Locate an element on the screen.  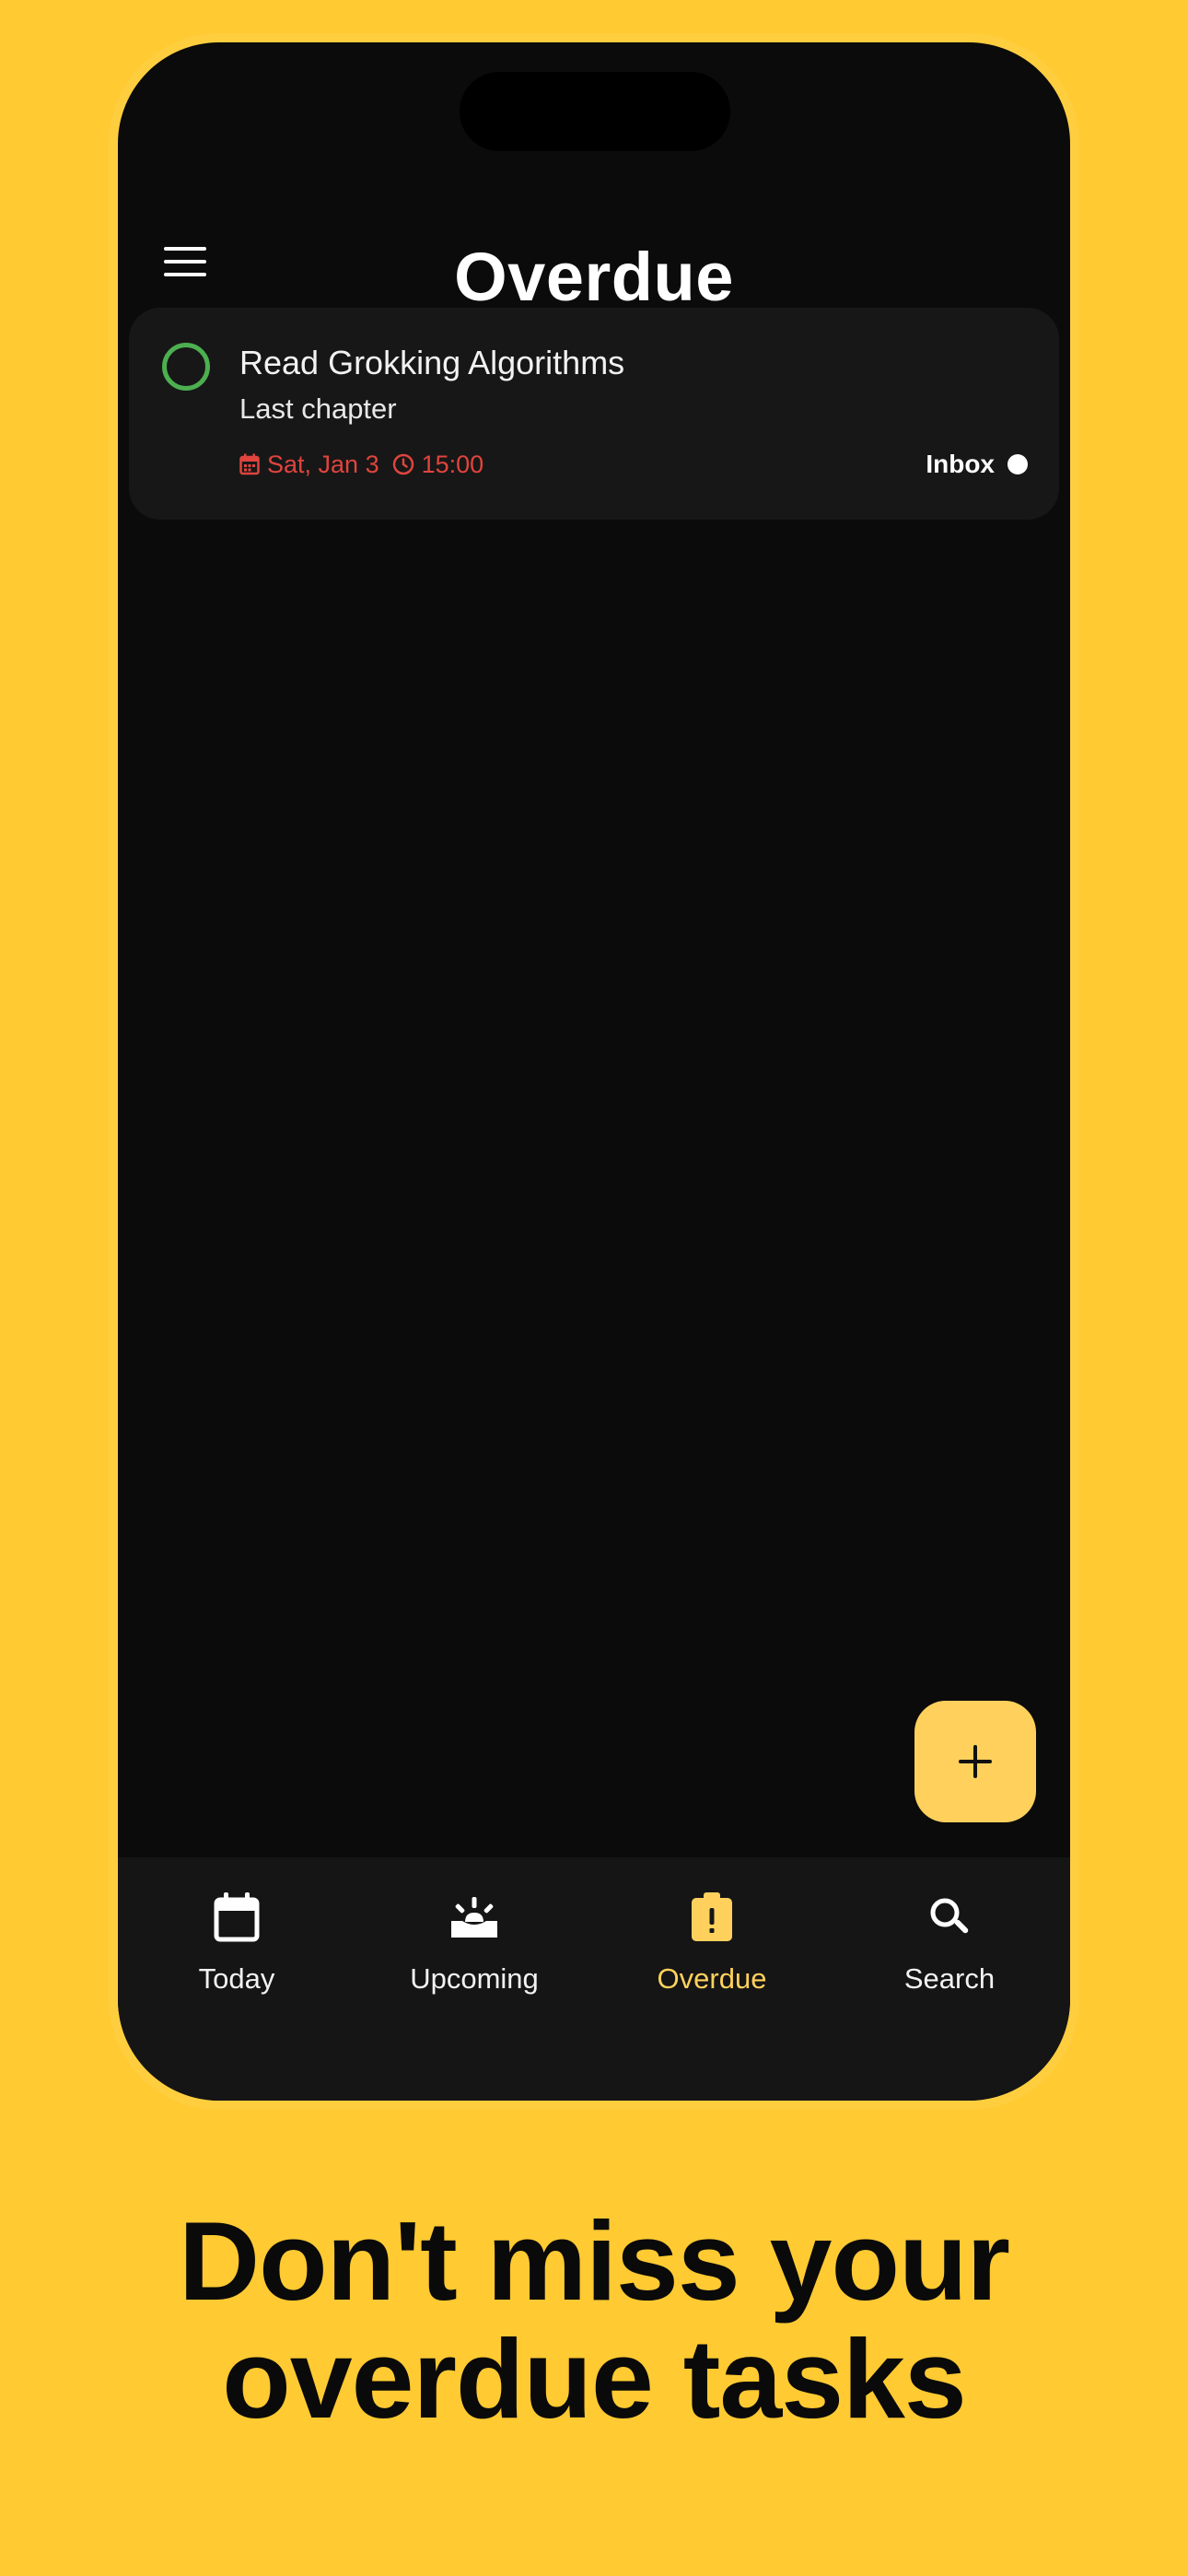
calendar-icon is located at coordinates (237, 1917).